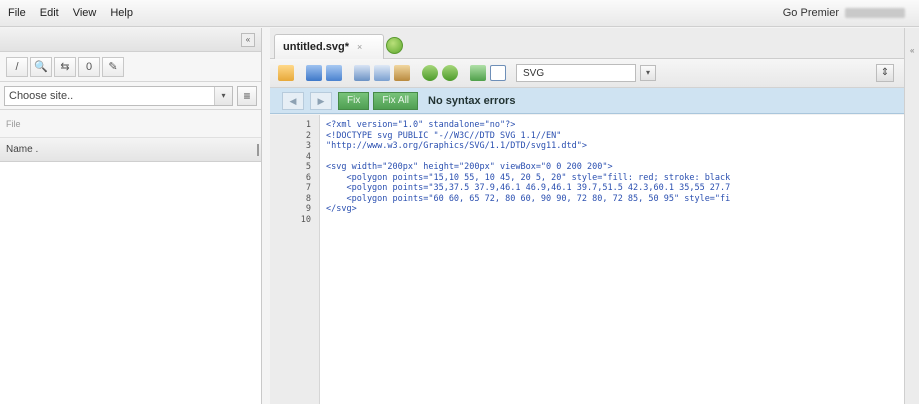  Describe the element at coordinates (912, 50) in the screenshot. I see `expand-panel-icon: «` at that location.